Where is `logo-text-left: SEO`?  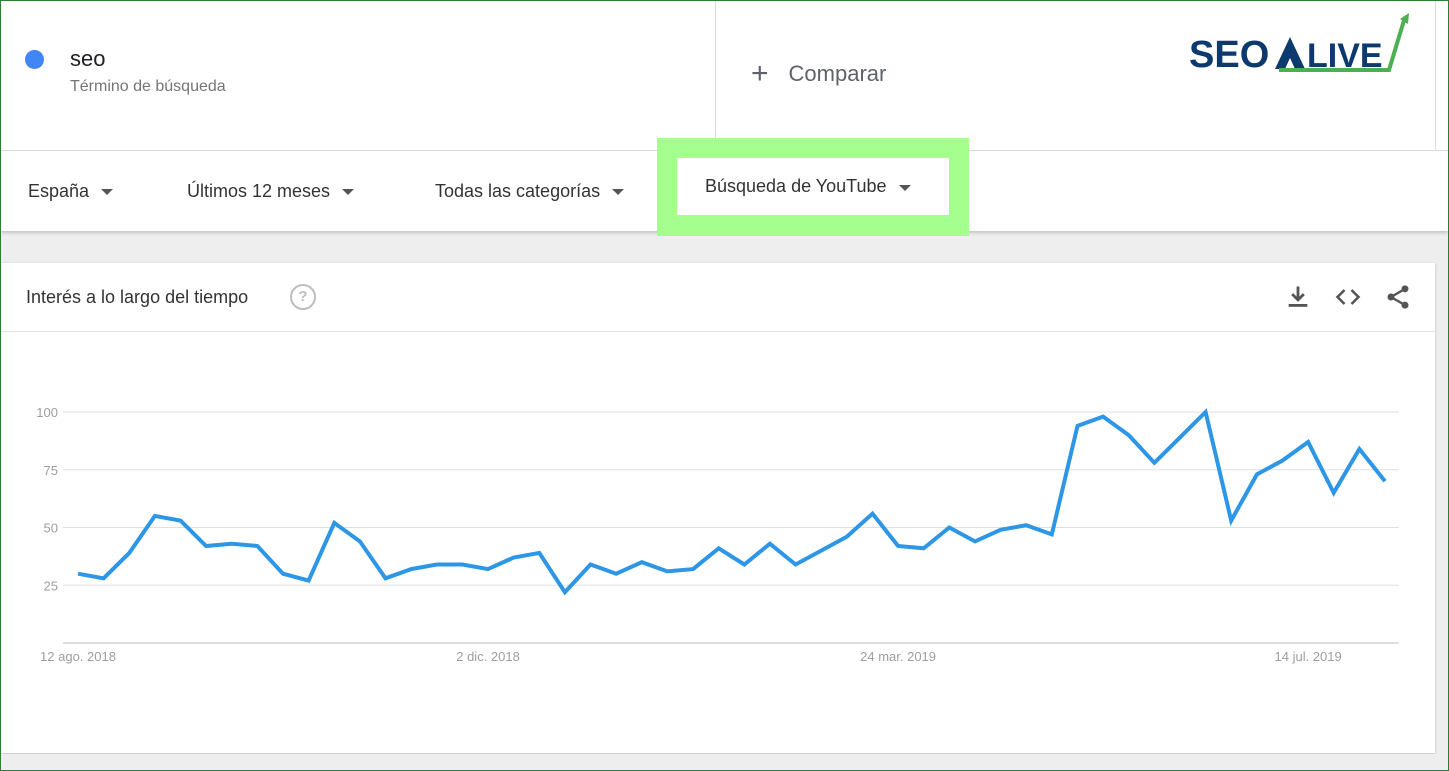
logo-text-left: SEO is located at coordinates (1229, 54).